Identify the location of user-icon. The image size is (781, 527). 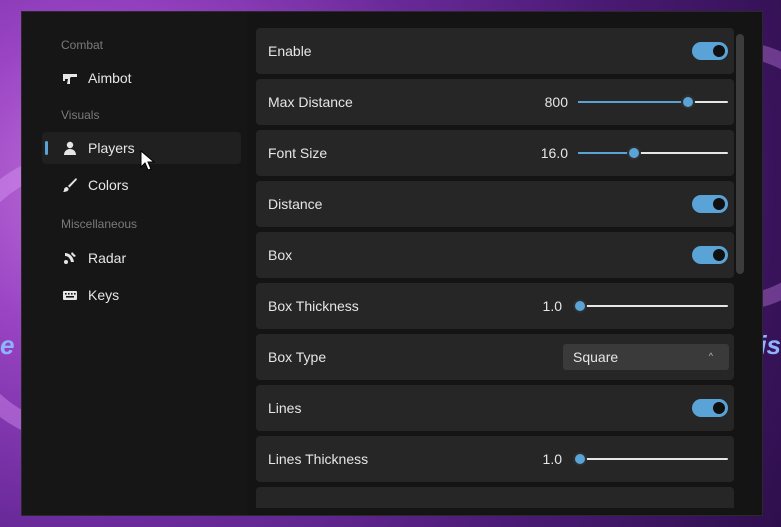
(70, 148).